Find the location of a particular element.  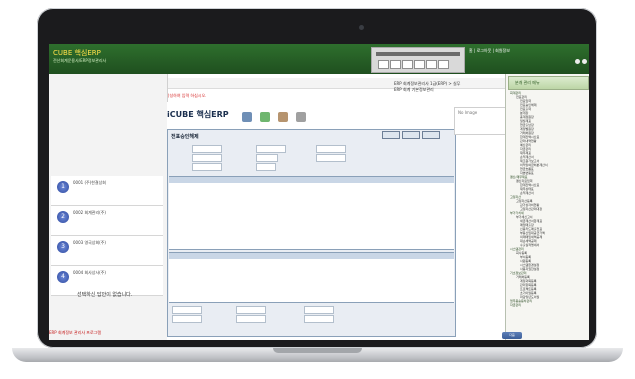

no-answer-text: 선택하신 답안이 없습니다. is located at coordinates (105, 295).